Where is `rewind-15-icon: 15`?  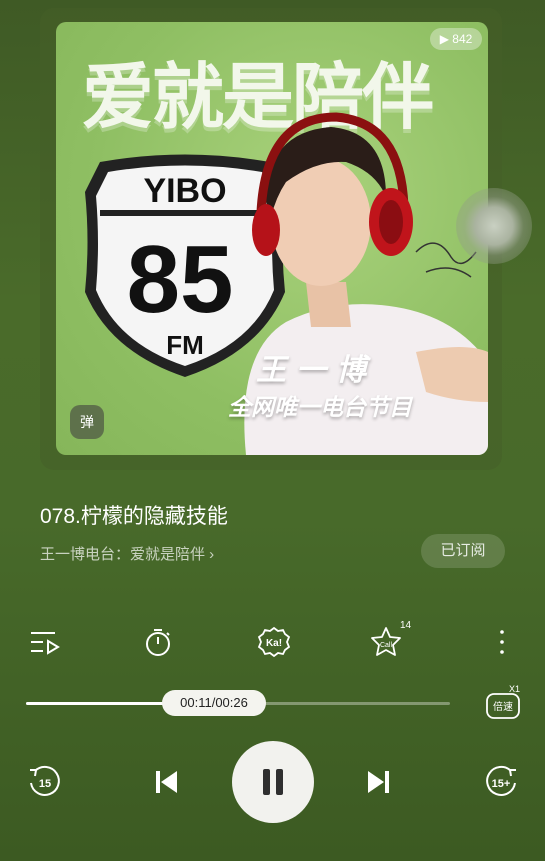 rewind-15-icon: 15 is located at coordinates (45, 780).